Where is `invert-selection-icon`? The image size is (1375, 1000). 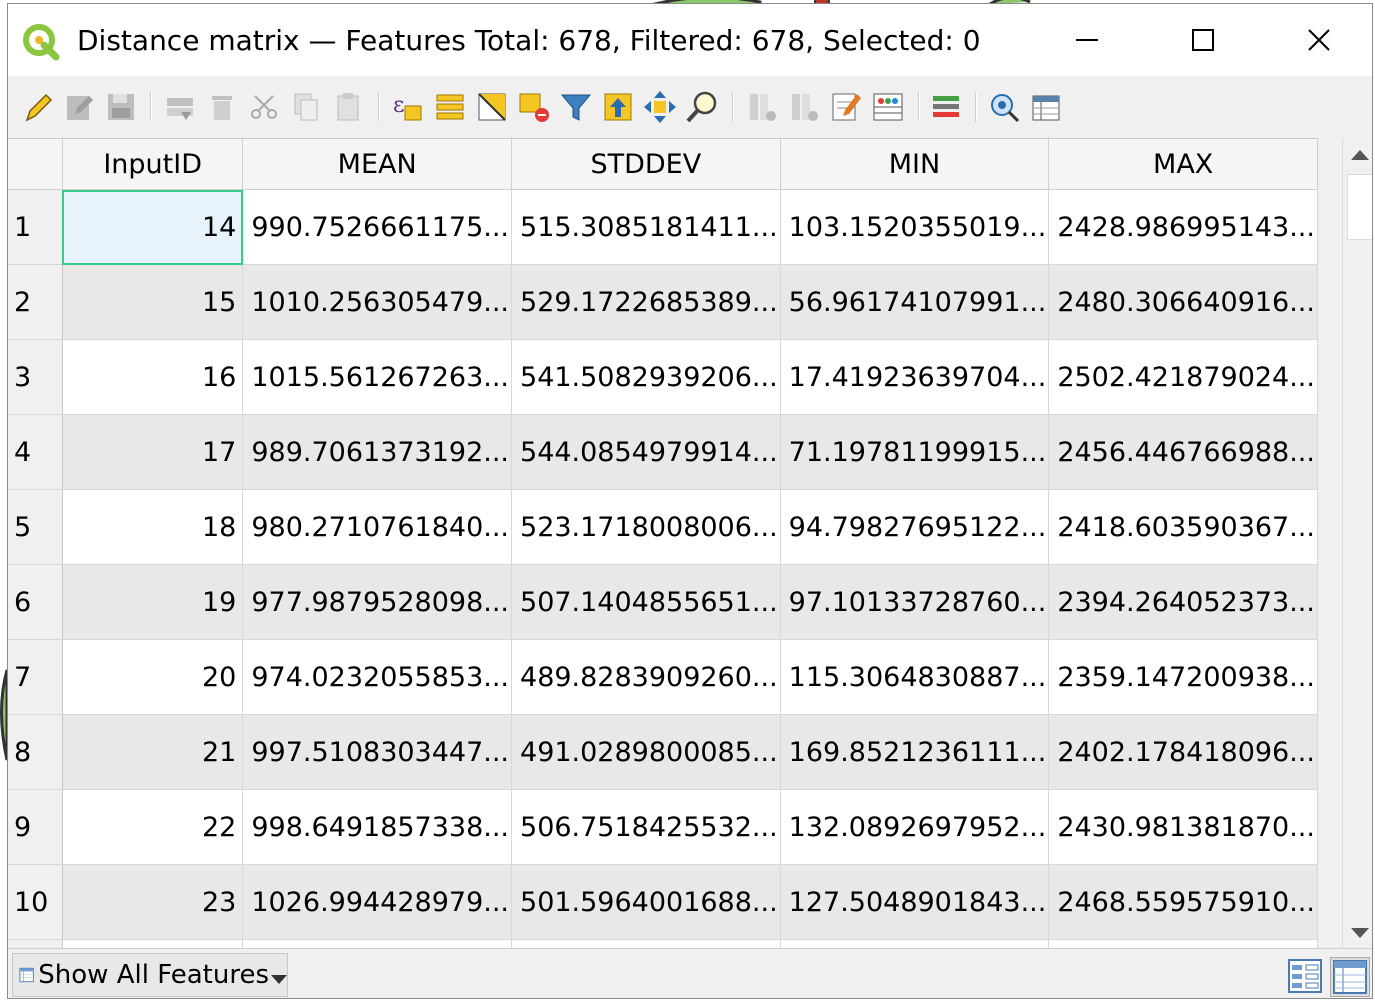 invert-selection-icon is located at coordinates (492, 107).